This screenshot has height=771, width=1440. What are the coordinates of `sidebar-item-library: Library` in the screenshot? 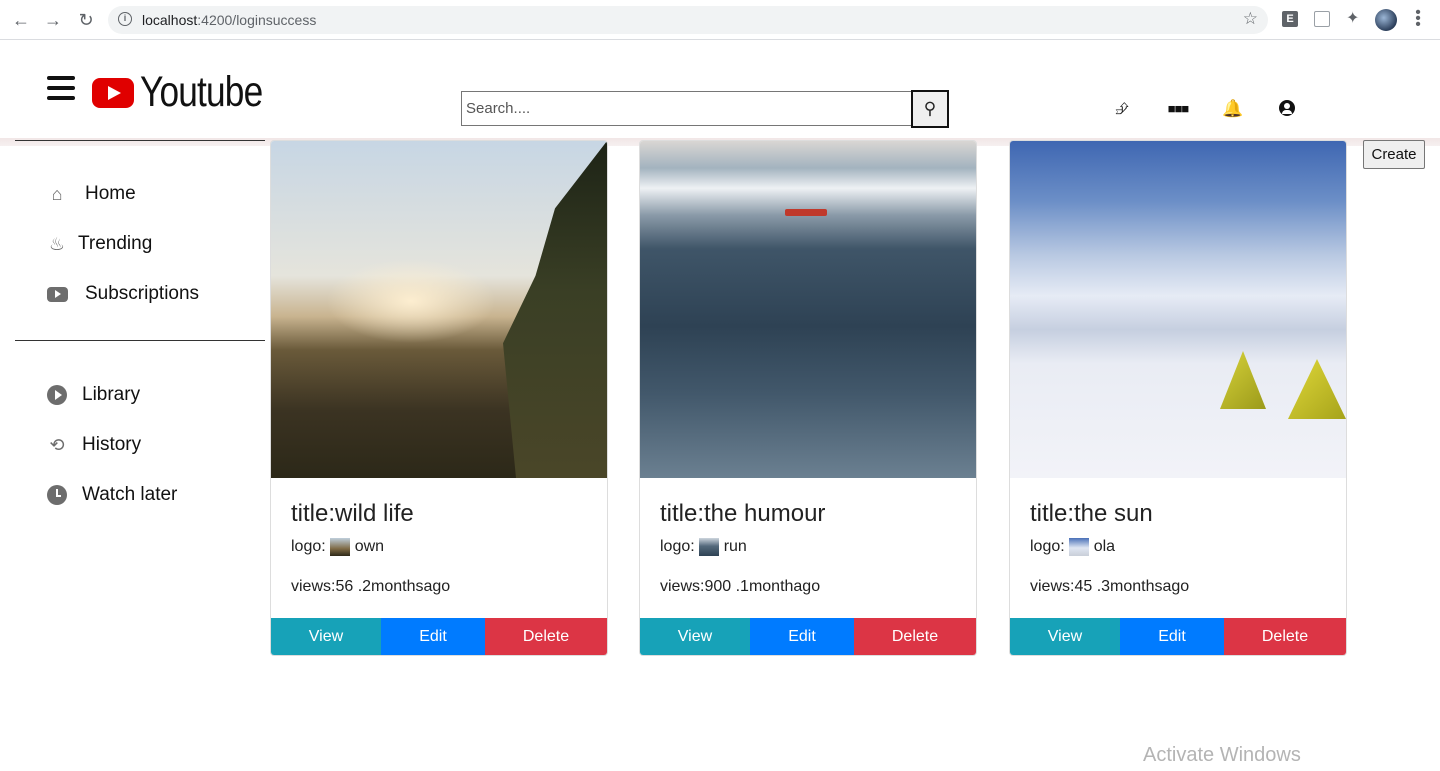 It's located at (93, 395).